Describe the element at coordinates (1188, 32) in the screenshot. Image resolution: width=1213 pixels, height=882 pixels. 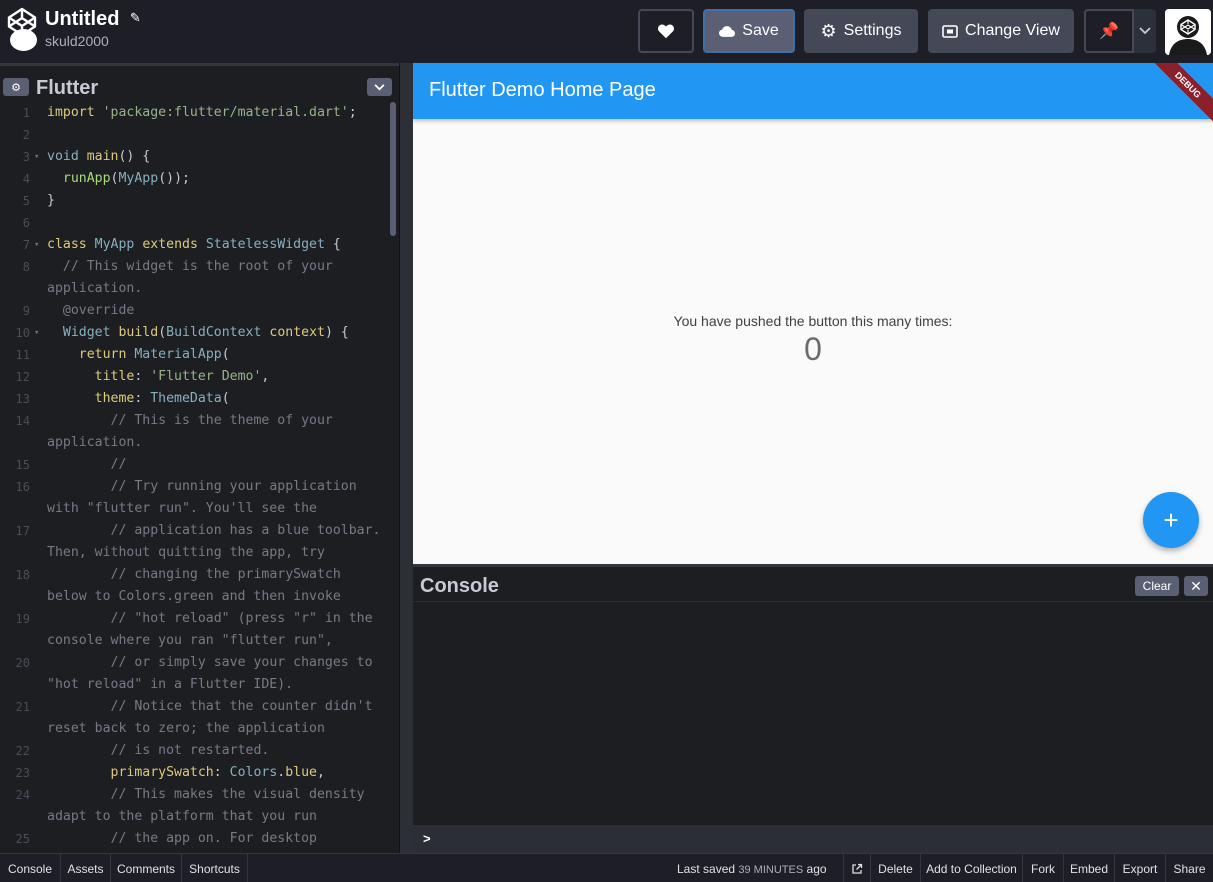
I see `user-avatar` at that location.